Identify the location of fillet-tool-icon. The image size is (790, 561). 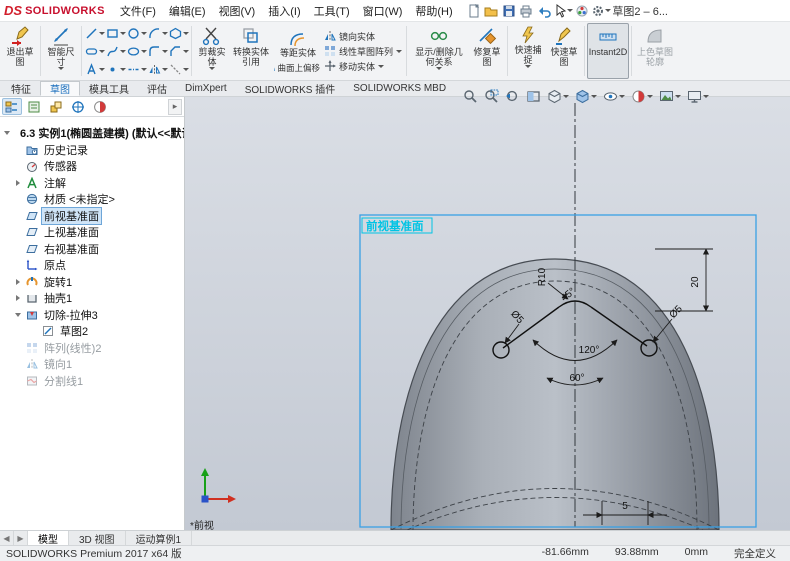
(157, 51).